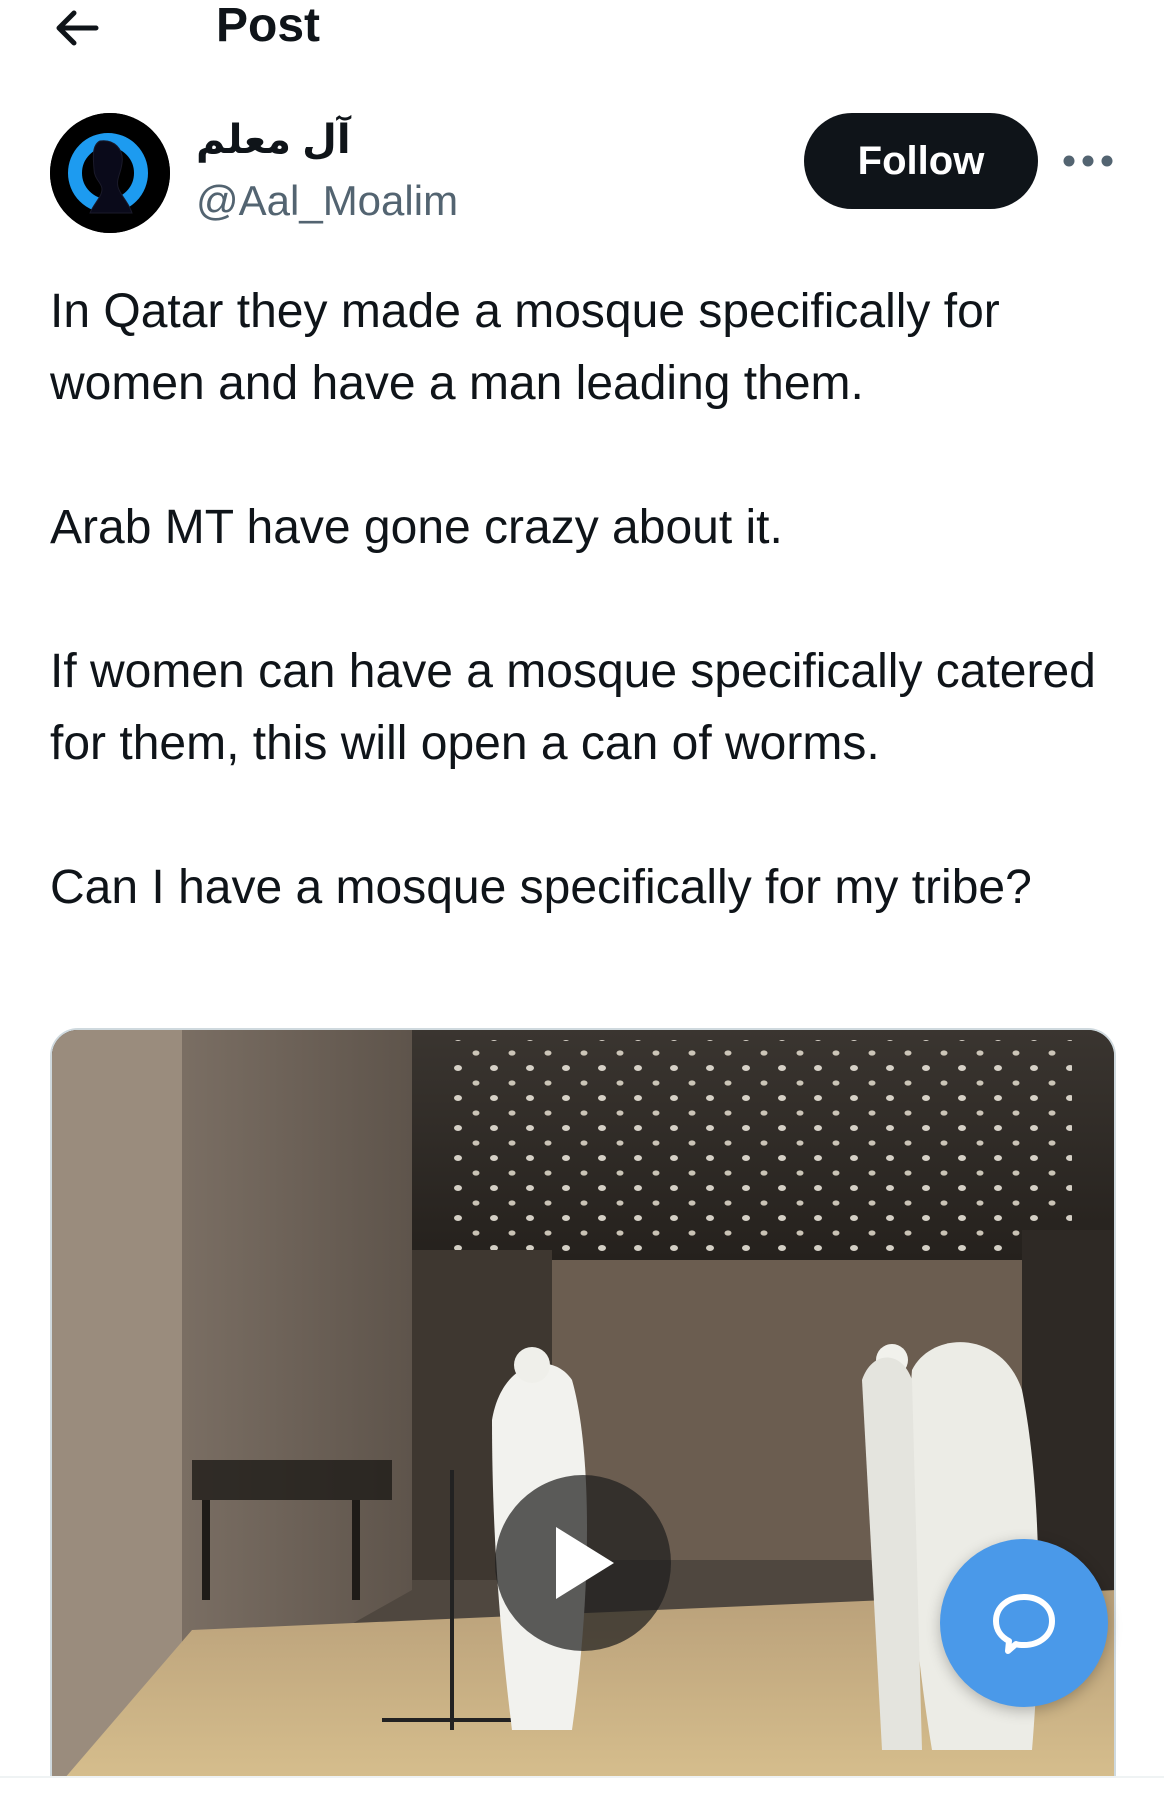  I want to click on arrow-left-icon, so click(77, 28).